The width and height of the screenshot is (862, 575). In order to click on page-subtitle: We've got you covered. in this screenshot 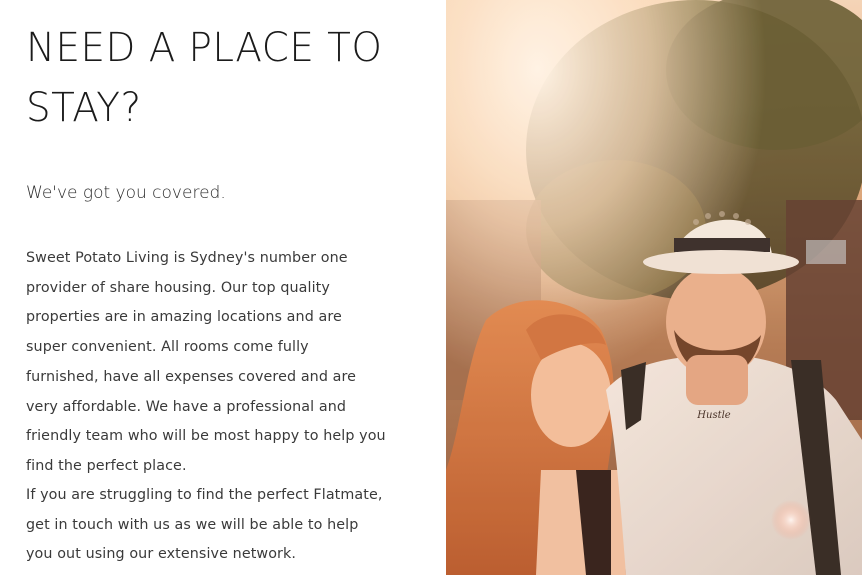, I will do `click(126, 193)`.